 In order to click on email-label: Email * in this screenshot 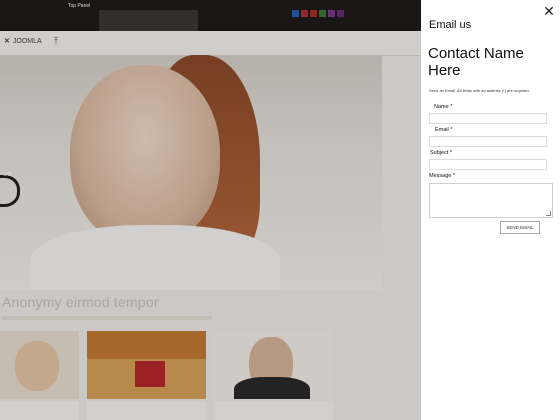, I will do `click(444, 130)`.